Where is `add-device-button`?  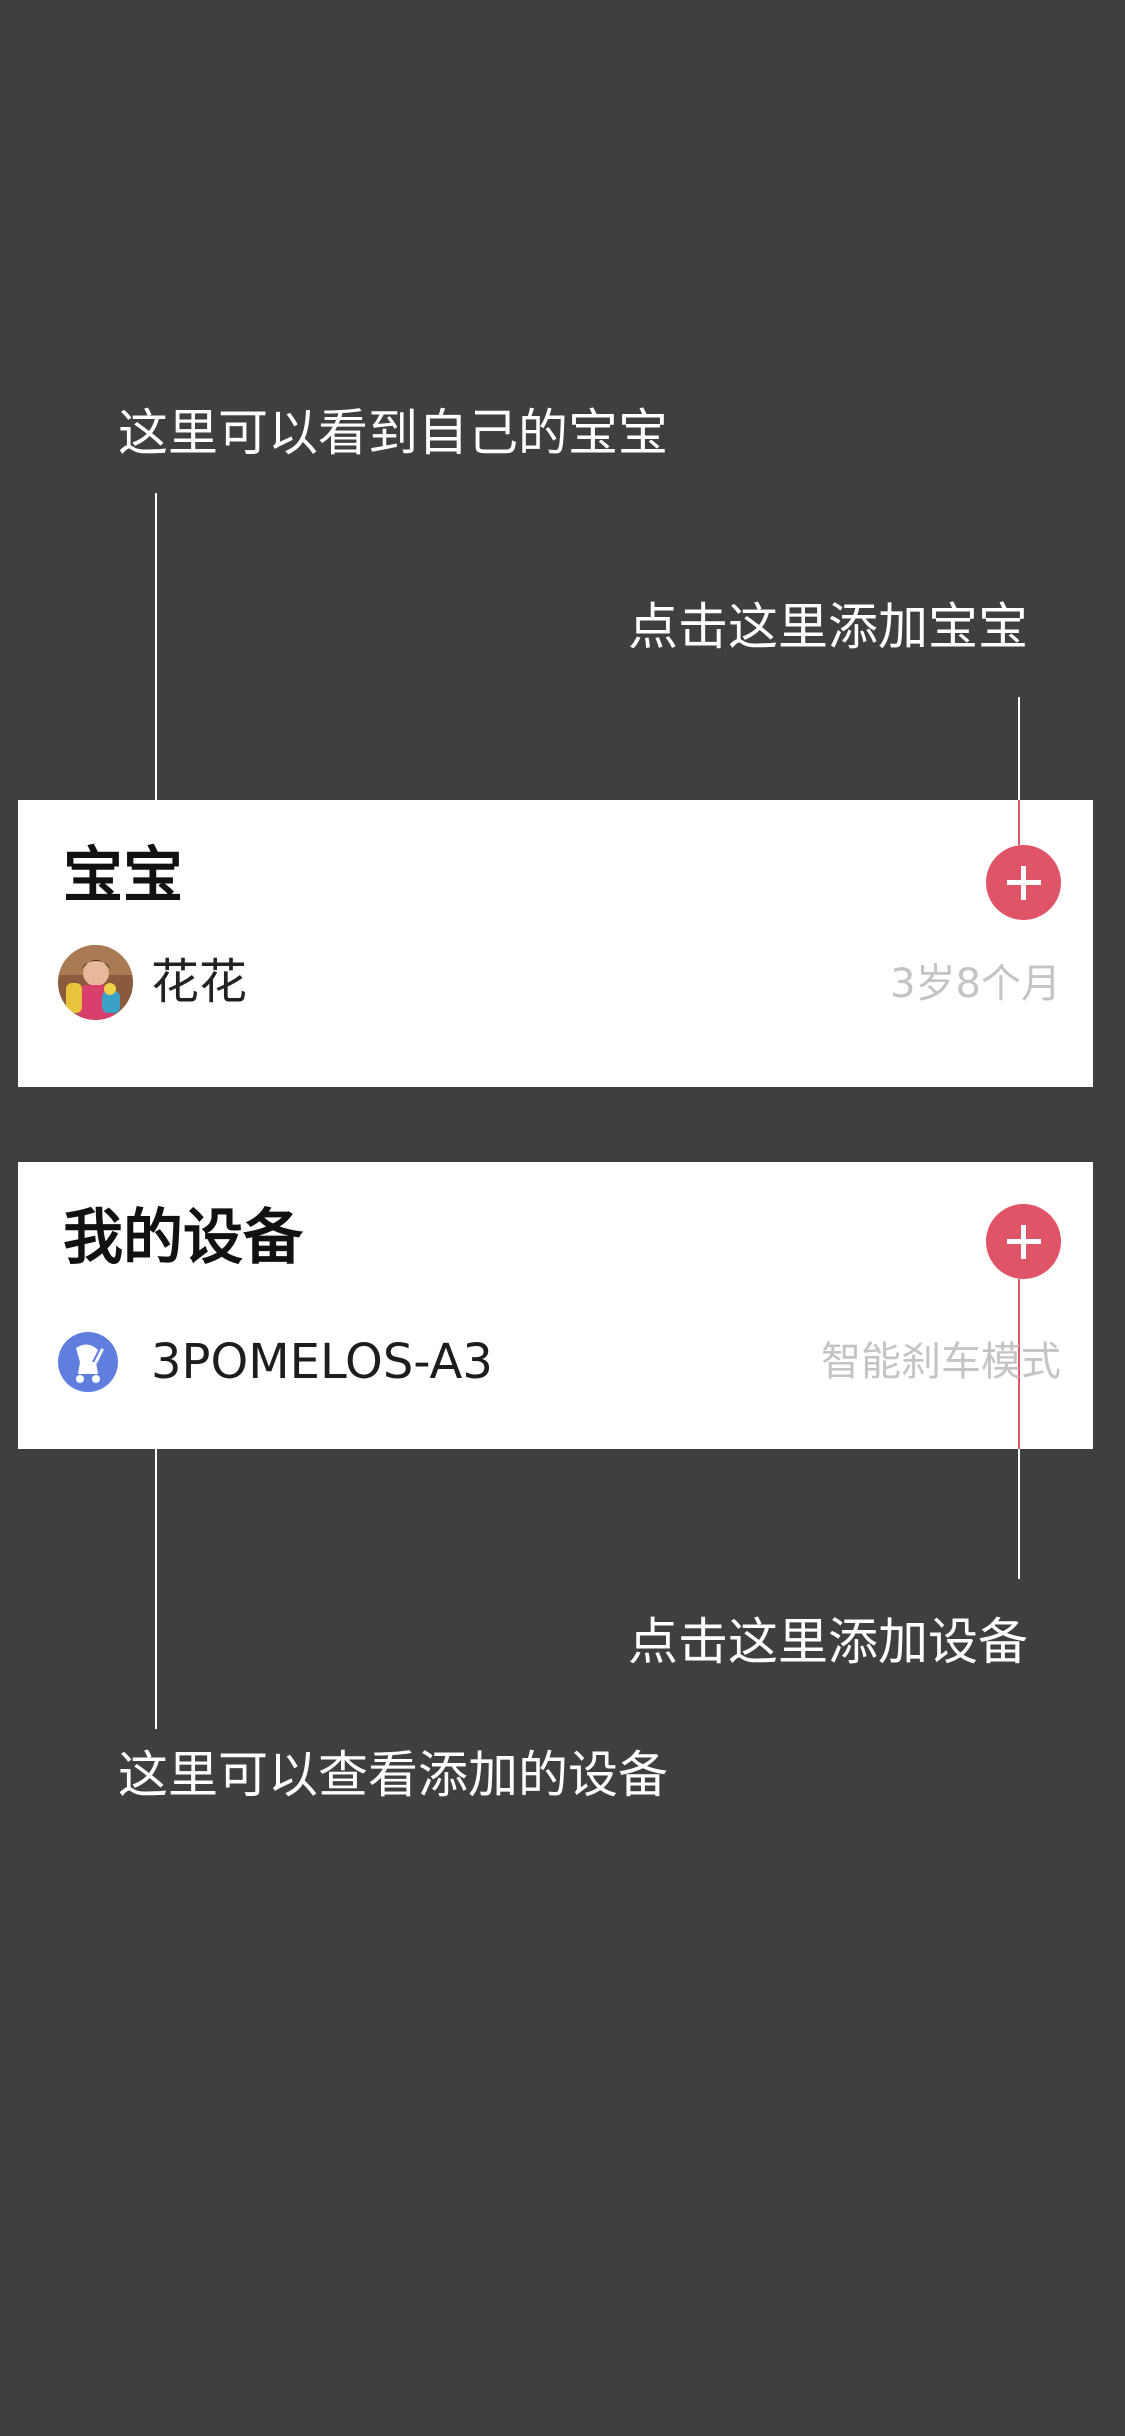
add-device-button is located at coordinates (1023, 1241).